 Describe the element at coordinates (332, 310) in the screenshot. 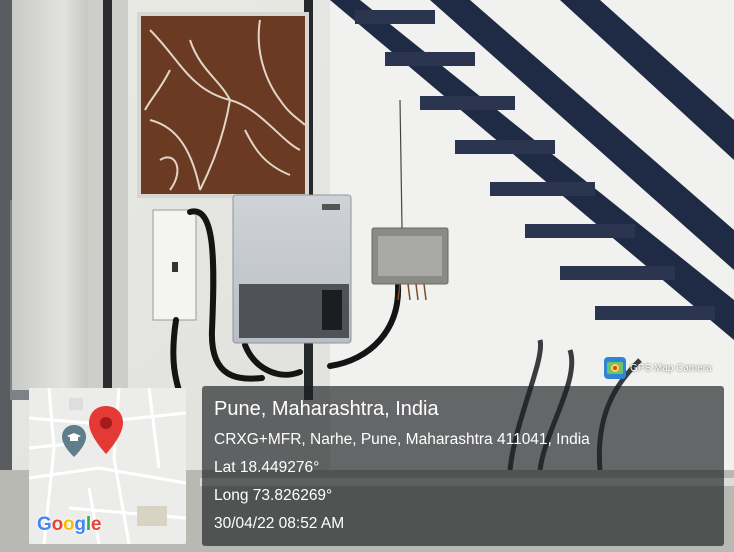

I see `inverter-display` at that location.